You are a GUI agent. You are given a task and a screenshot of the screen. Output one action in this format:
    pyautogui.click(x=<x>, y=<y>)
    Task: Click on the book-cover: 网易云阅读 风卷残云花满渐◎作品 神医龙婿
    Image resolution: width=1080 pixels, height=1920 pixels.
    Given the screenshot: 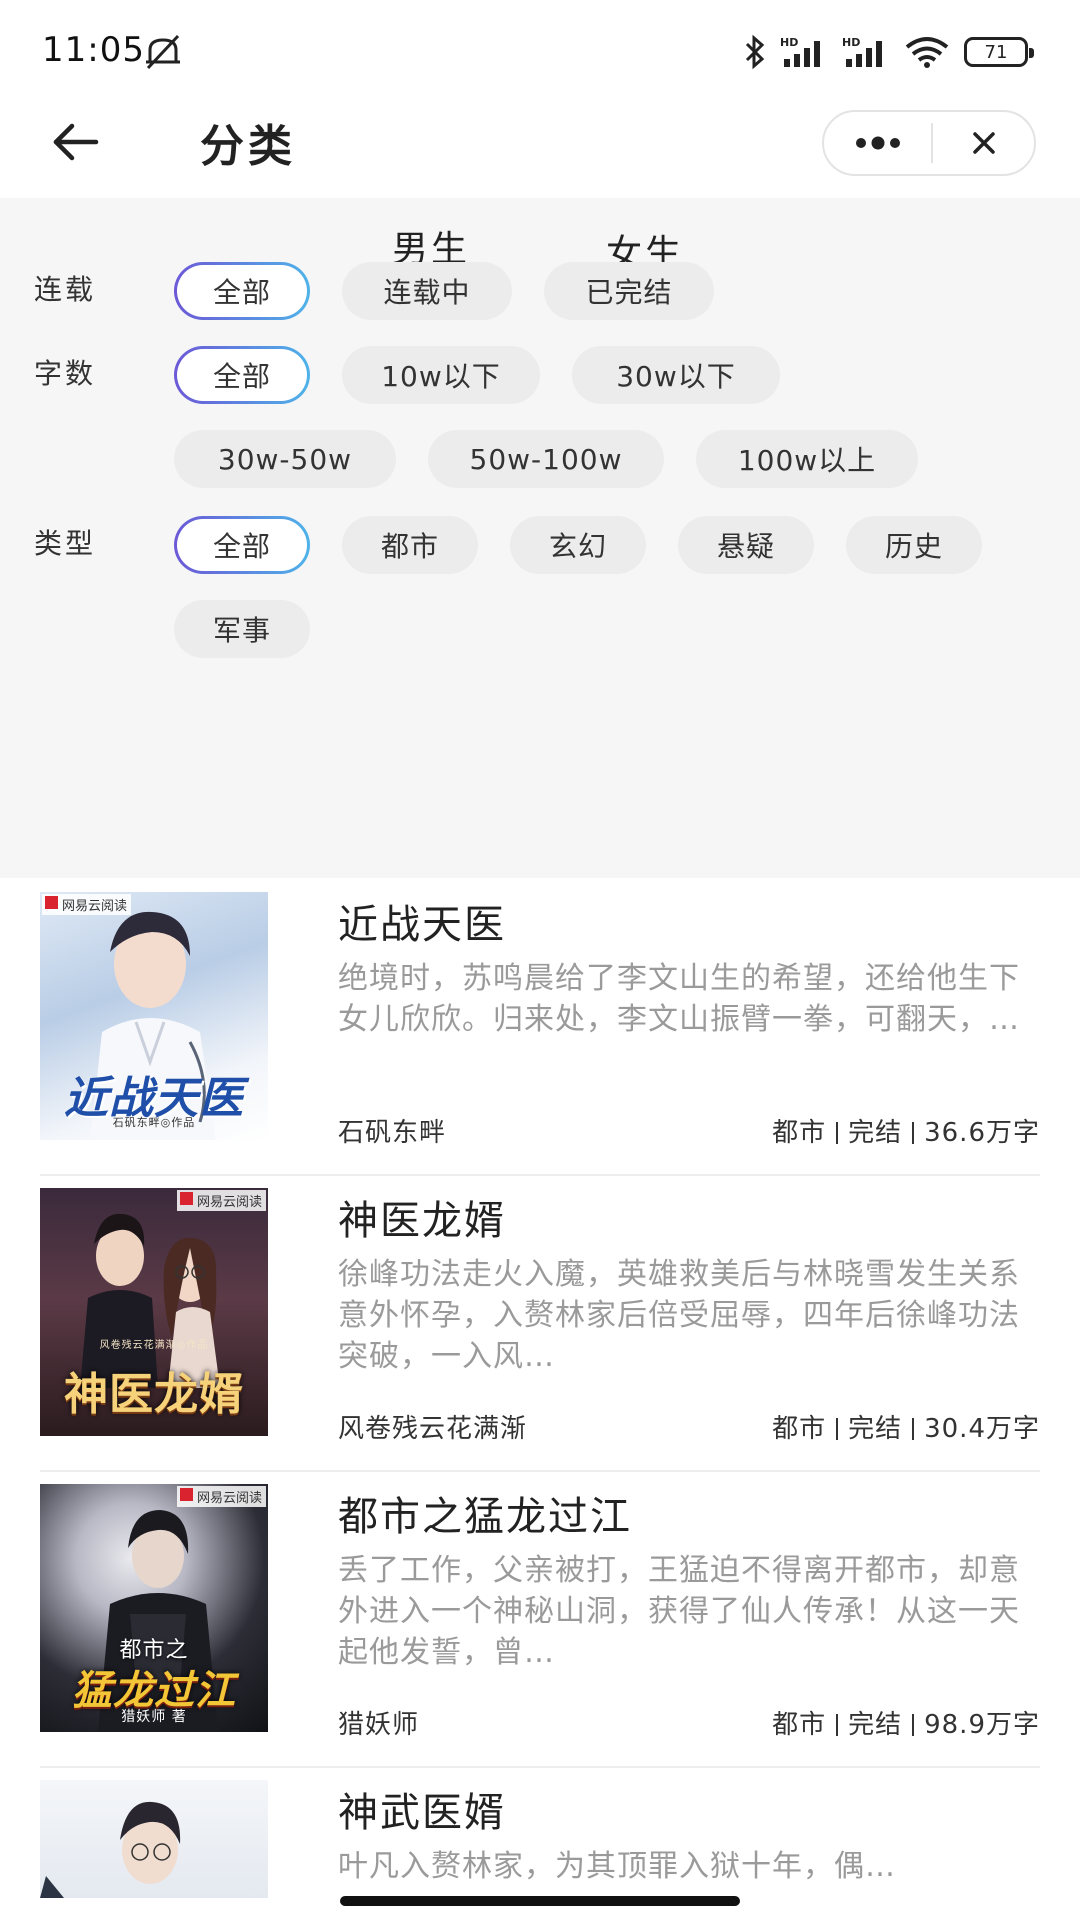 What is the action you would take?
    pyautogui.click(x=154, y=1312)
    